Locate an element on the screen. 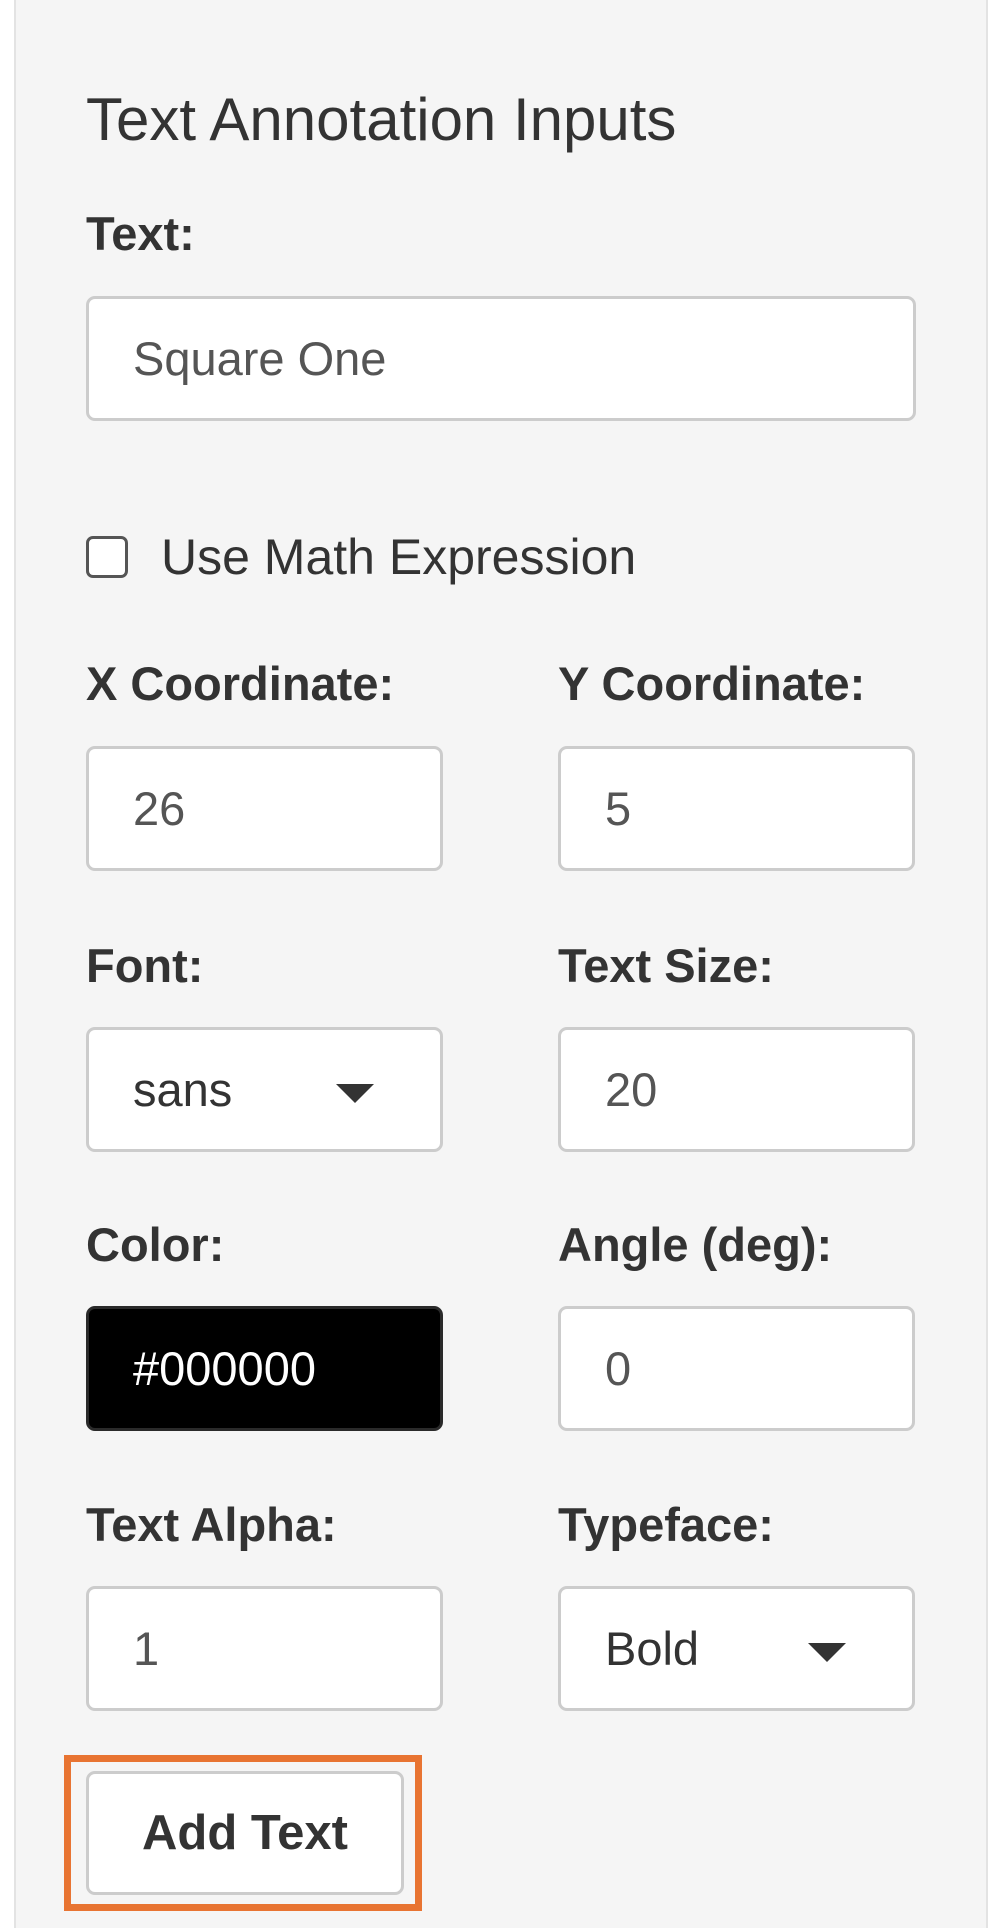 This screenshot has height=1928, width=996. angle-input: 0 is located at coordinates (736, 1368).